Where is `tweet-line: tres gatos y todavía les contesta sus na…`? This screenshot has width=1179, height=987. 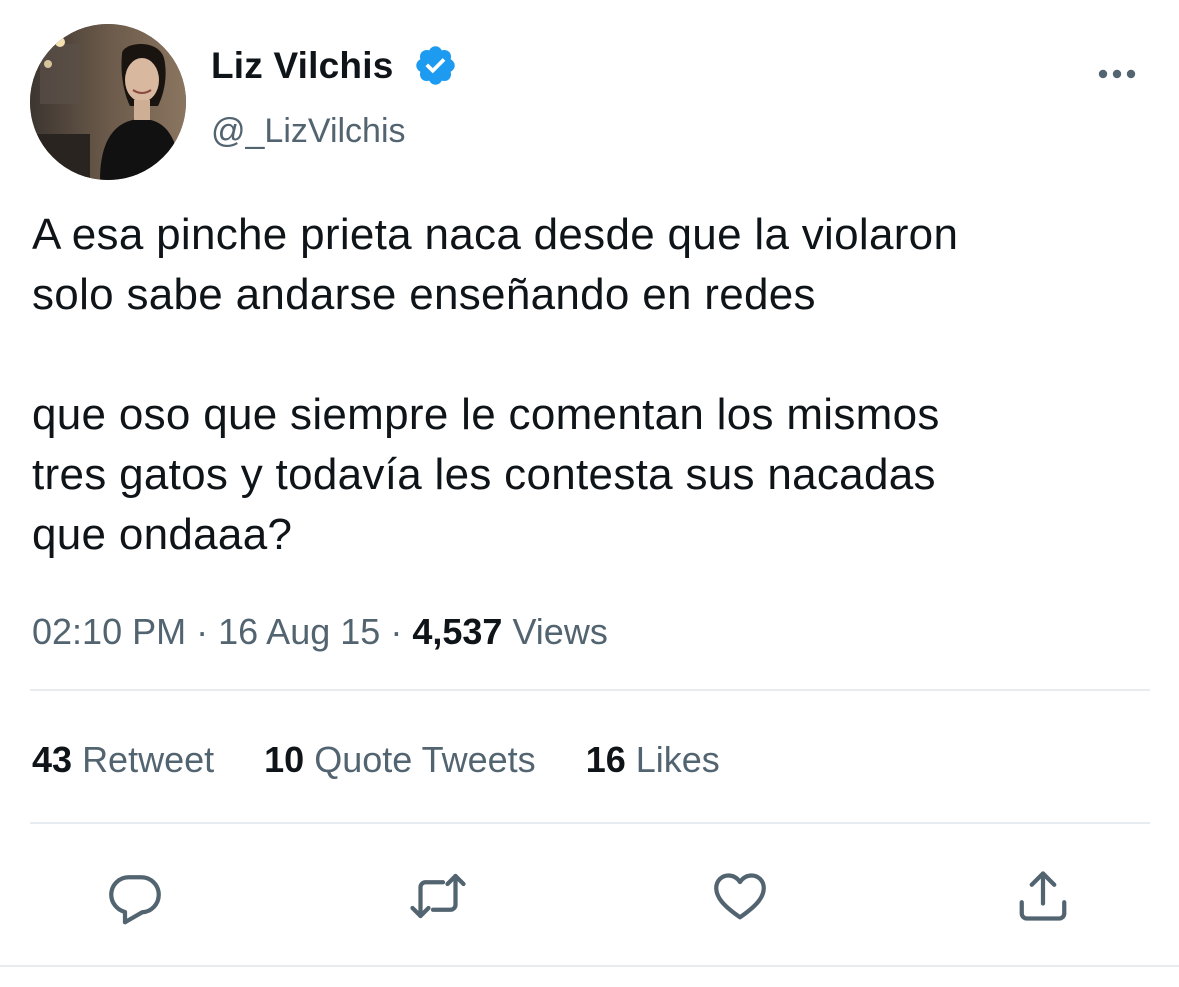 tweet-line: tres gatos y todavía les contesta sus na… is located at coordinates (484, 474).